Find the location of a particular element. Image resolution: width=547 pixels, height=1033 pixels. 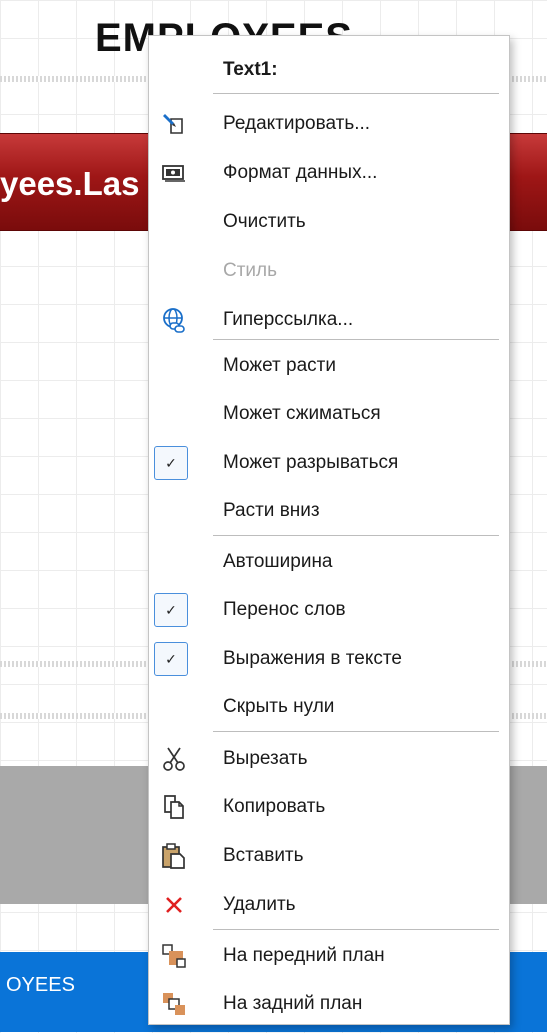

menu-item-word-wrap: ✓ Перенос слов is located at coordinates (329, 610).